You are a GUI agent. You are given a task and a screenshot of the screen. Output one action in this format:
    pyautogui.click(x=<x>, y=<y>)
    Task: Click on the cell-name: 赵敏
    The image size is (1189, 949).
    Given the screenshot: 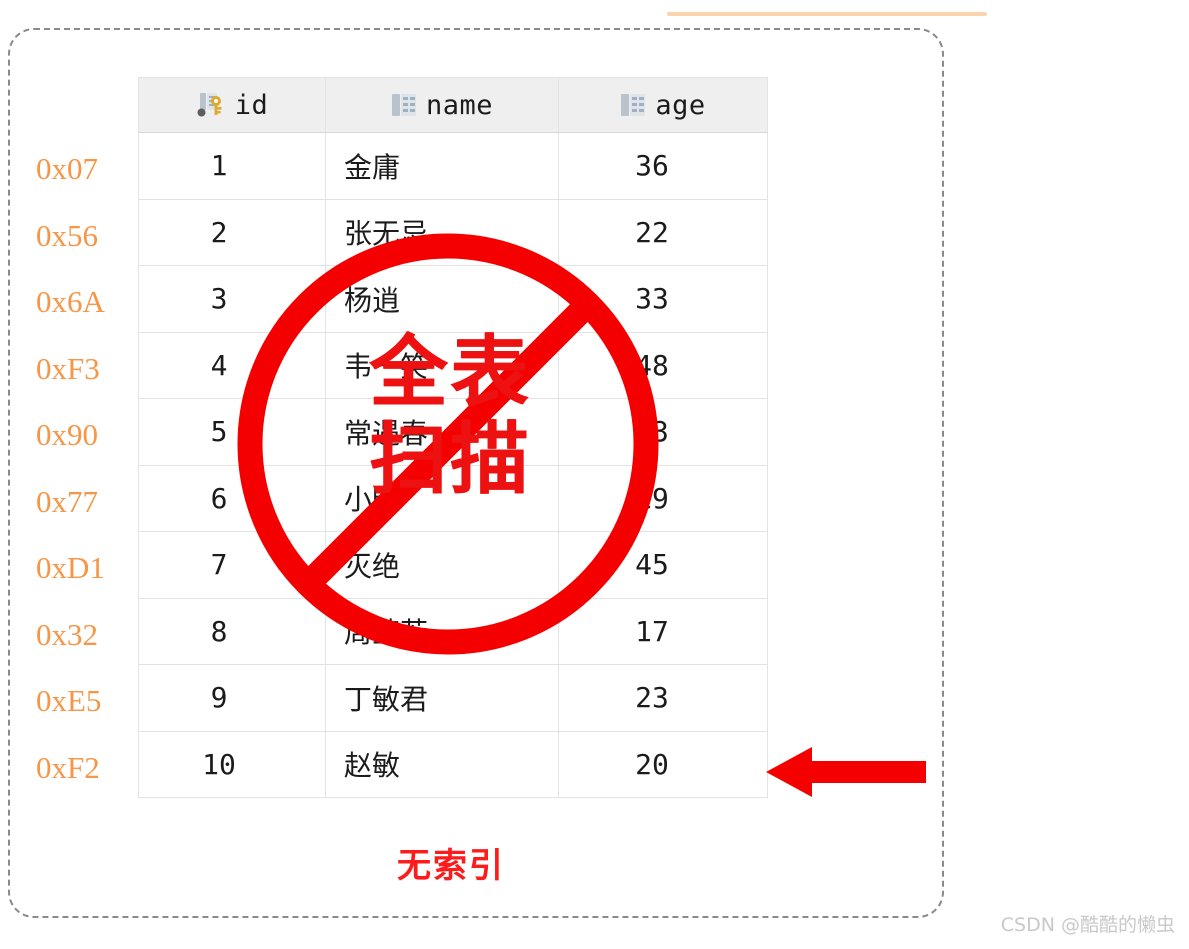 What is the action you would take?
    pyautogui.click(x=442, y=764)
    